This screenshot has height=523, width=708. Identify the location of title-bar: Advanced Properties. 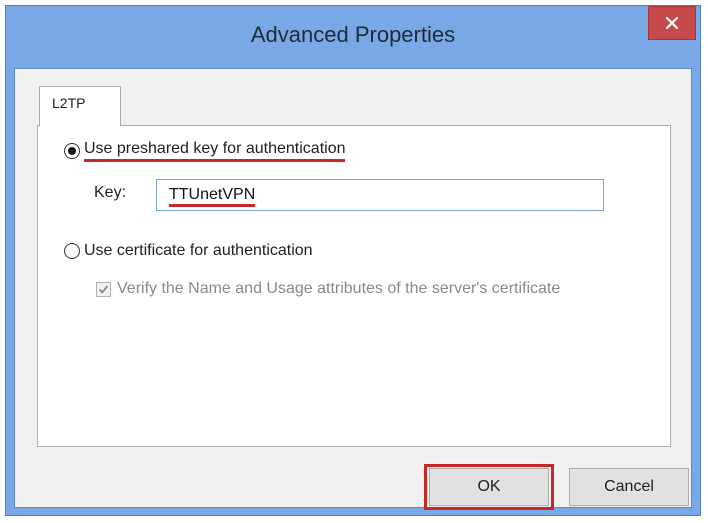
(353, 37).